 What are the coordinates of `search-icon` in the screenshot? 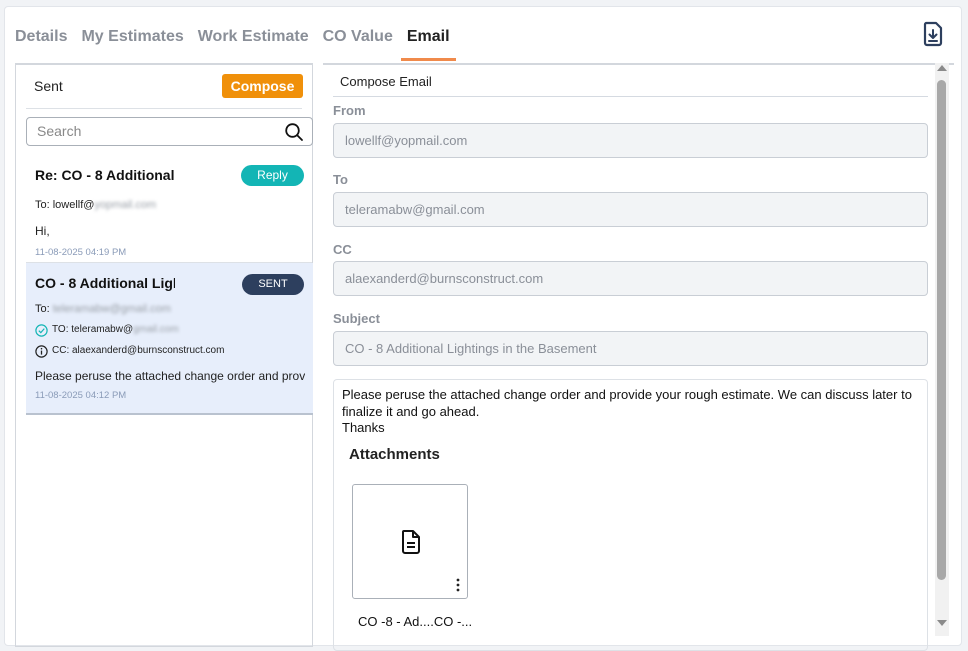 It's located at (294, 132).